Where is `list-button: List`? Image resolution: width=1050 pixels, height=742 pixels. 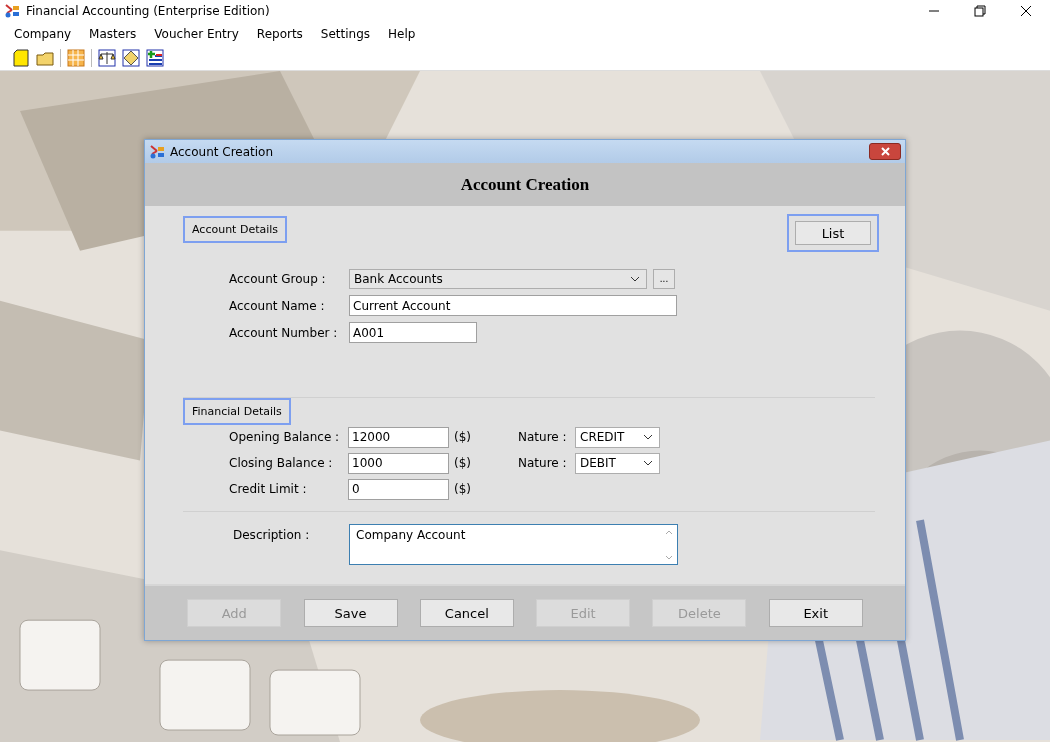 list-button: List is located at coordinates (833, 233).